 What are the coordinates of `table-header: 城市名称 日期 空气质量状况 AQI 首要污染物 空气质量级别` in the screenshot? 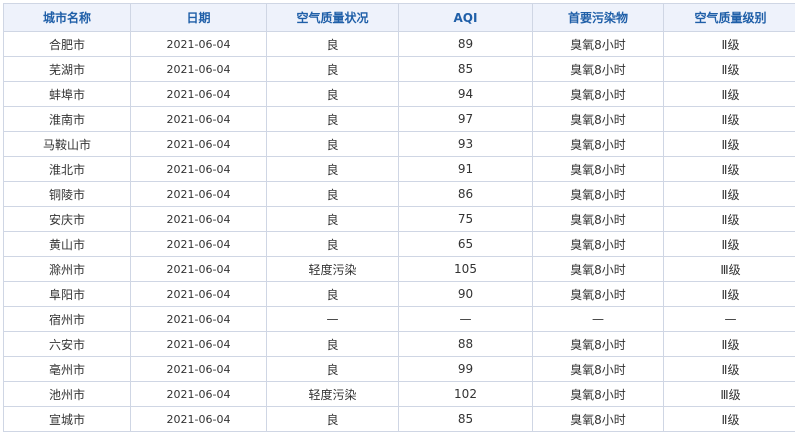 It's located at (399, 17).